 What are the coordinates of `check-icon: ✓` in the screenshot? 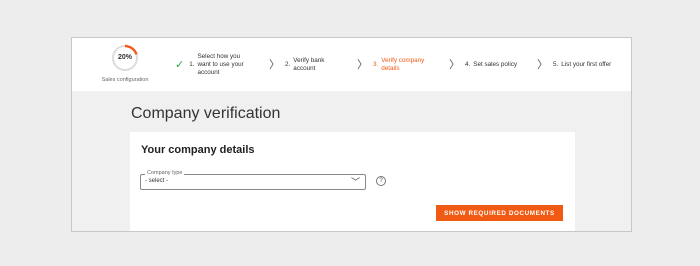 It's located at (180, 64).